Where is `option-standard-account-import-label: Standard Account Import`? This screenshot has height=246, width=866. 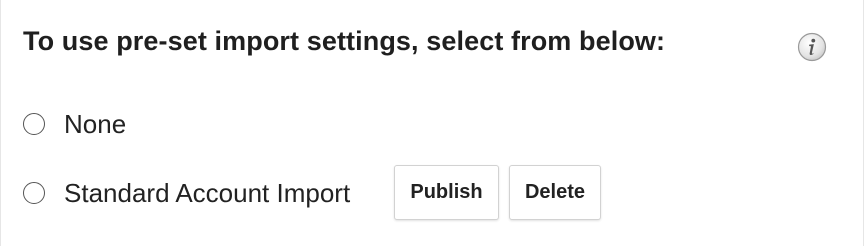 option-standard-account-import-label: Standard Account Import is located at coordinates (207, 192).